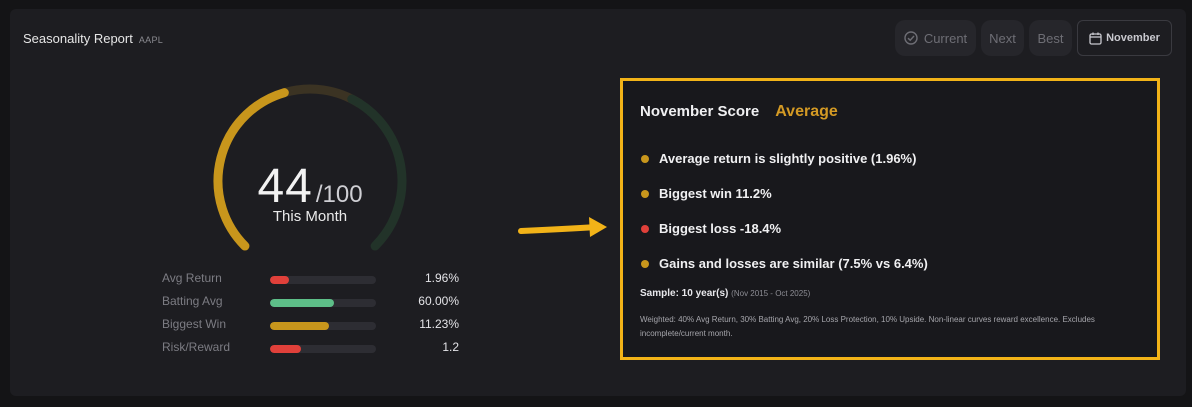 The width and height of the screenshot is (1192, 407). I want to click on metric-label: Biggest Win, so click(194, 324).